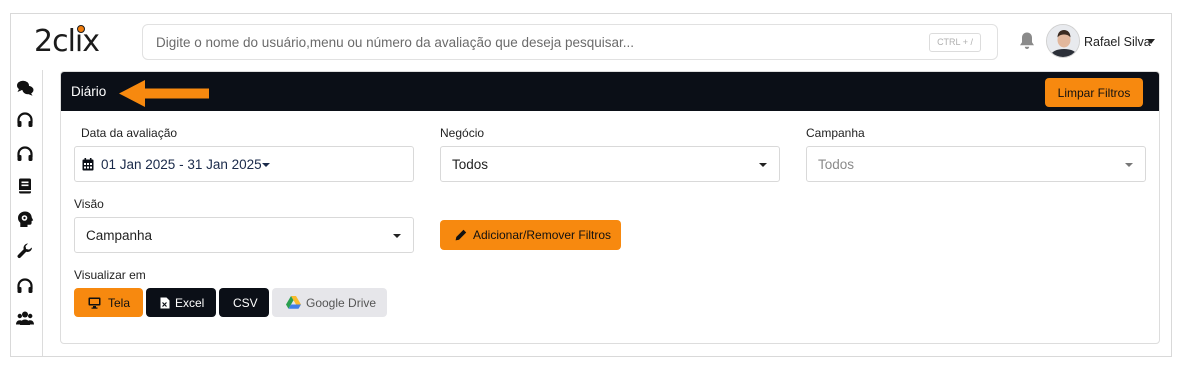 The height and width of the screenshot is (369, 1181). What do you see at coordinates (25, 318) in the screenshot?
I see `users-icon` at bounding box center [25, 318].